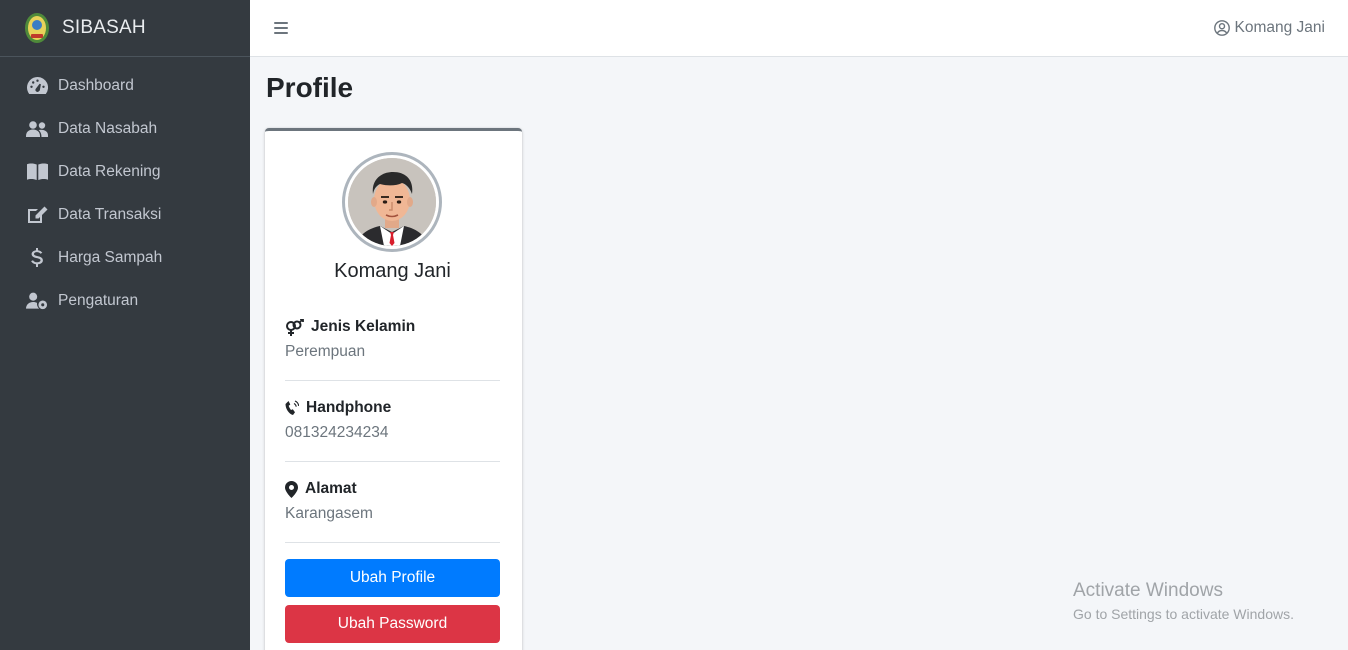 This screenshot has width=1348, height=650. What do you see at coordinates (349, 407) in the screenshot?
I see `phone-label: Handphone` at bounding box center [349, 407].